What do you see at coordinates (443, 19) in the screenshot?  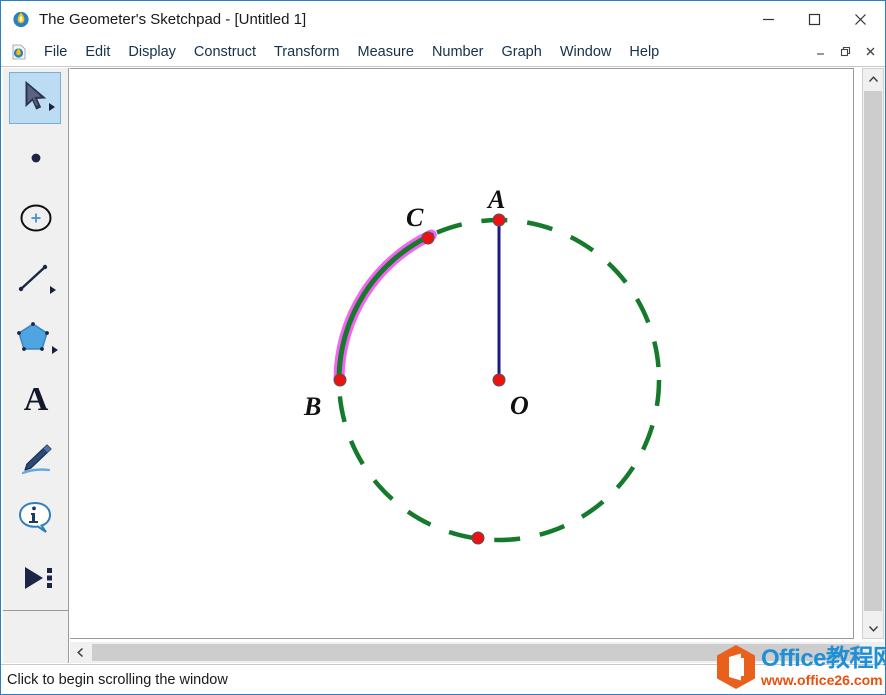 I see `title-bar: The Geometer's Sketchpad - [Untitled 1]` at bounding box center [443, 19].